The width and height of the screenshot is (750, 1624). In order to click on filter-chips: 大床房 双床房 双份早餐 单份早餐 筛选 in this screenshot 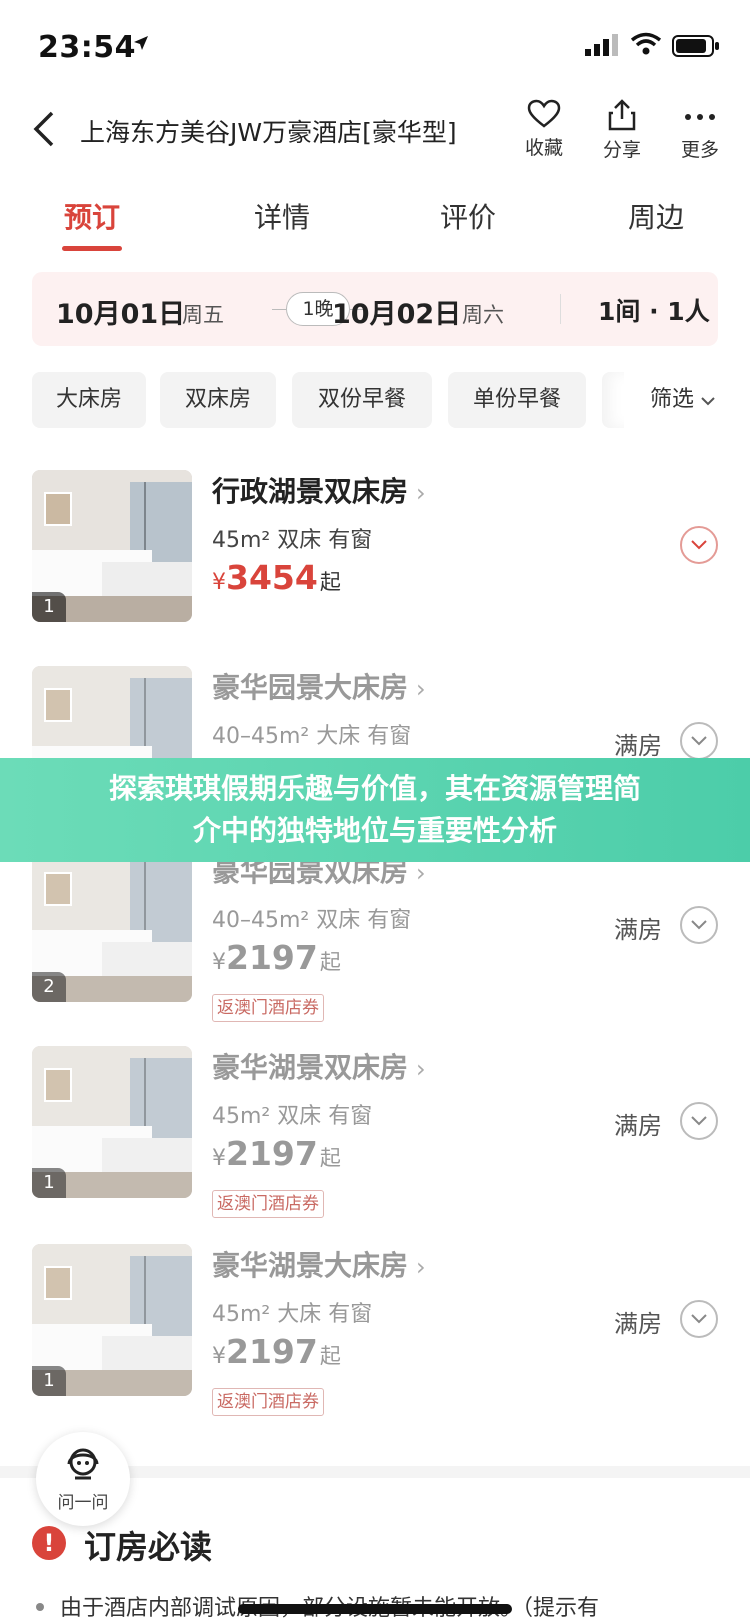, I will do `click(375, 401)`.